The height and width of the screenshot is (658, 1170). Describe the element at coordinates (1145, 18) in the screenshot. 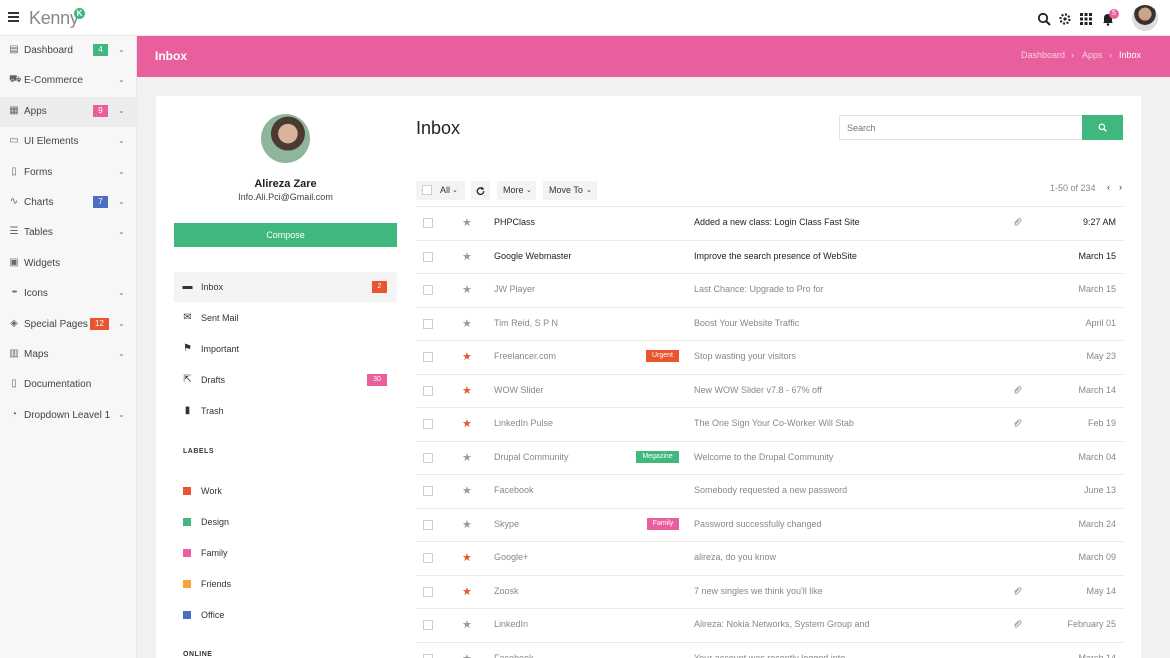

I see `avatar` at that location.